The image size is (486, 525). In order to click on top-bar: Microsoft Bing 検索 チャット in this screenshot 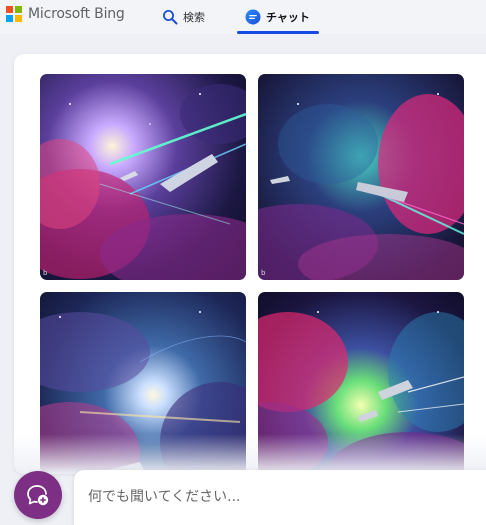, I will do `click(243, 17)`.